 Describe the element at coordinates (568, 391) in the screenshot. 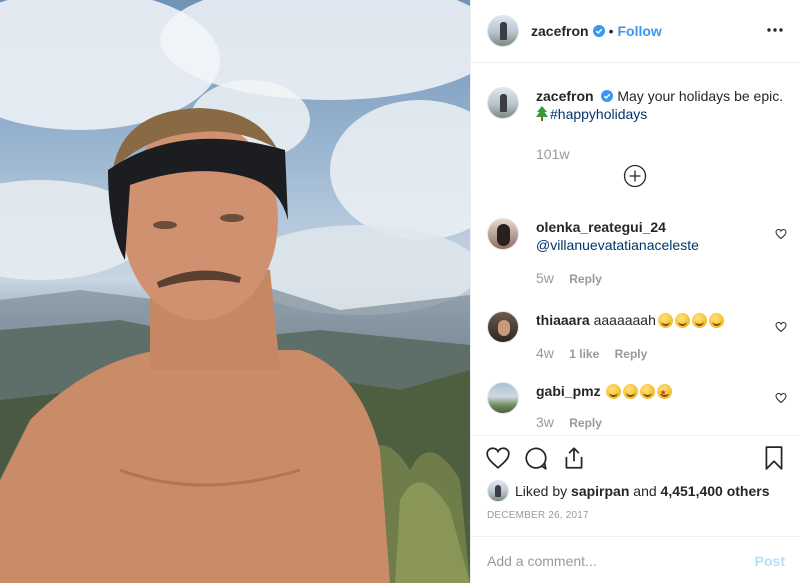

I see `commenter-username: gabi_pmz` at that location.